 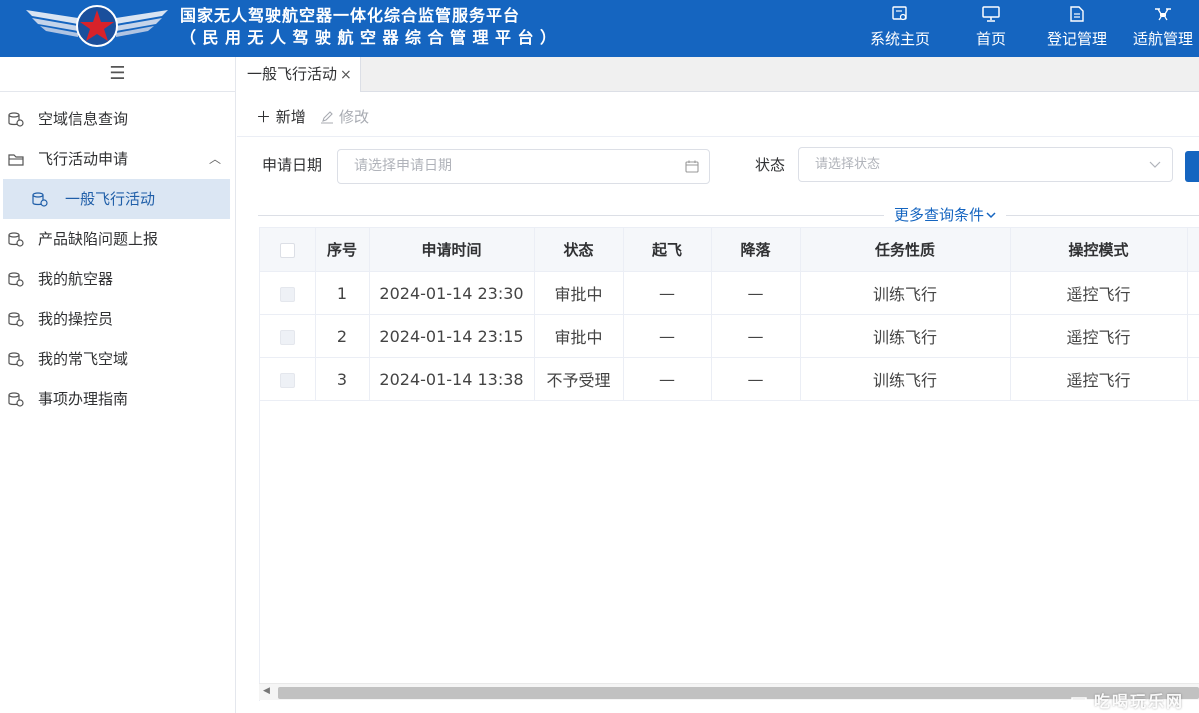 What do you see at coordinates (346, 75) in the screenshot?
I see `close-icon: ×` at bounding box center [346, 75].